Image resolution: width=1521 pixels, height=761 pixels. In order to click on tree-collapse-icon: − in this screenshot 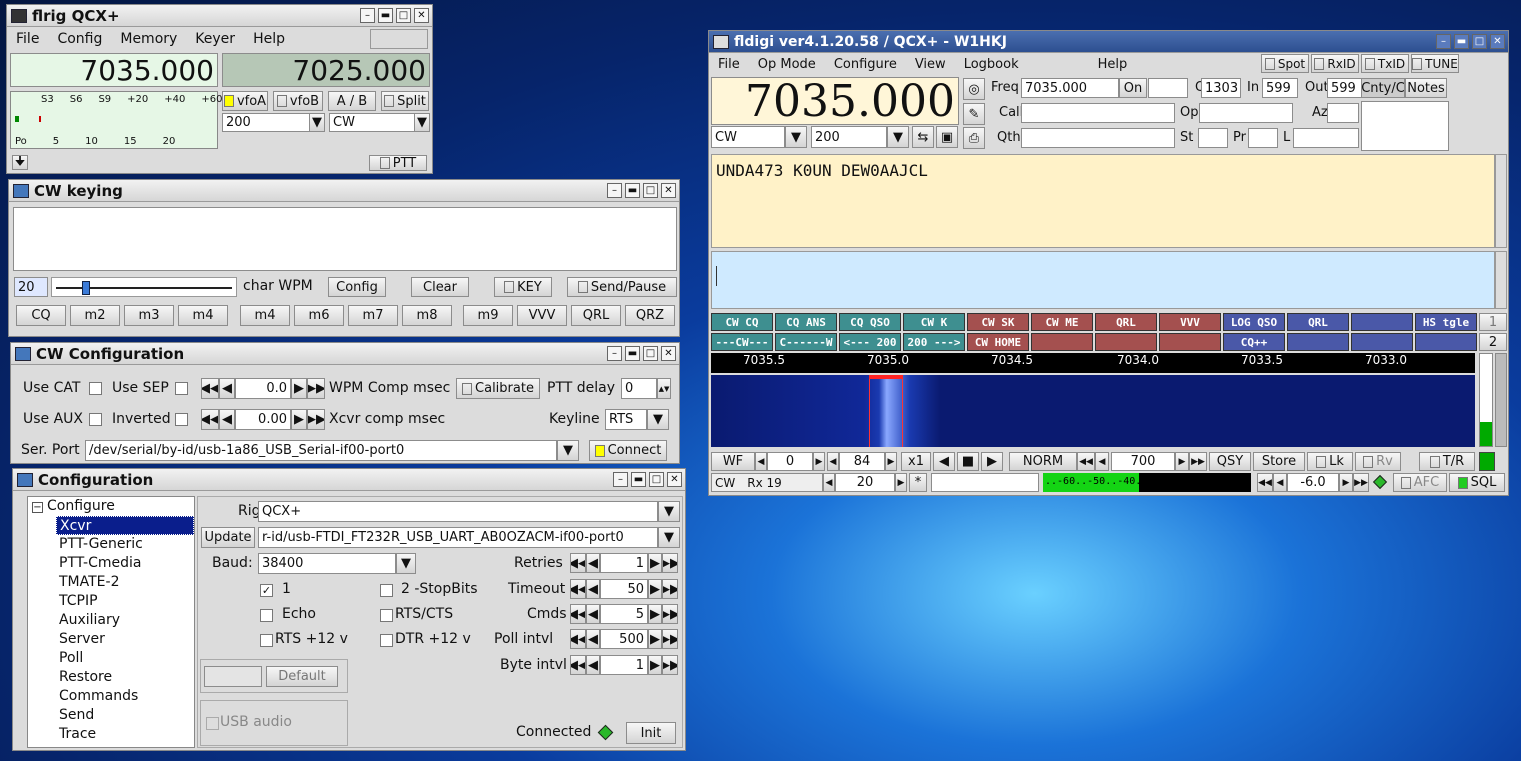, I will do `click(37, 507)`.